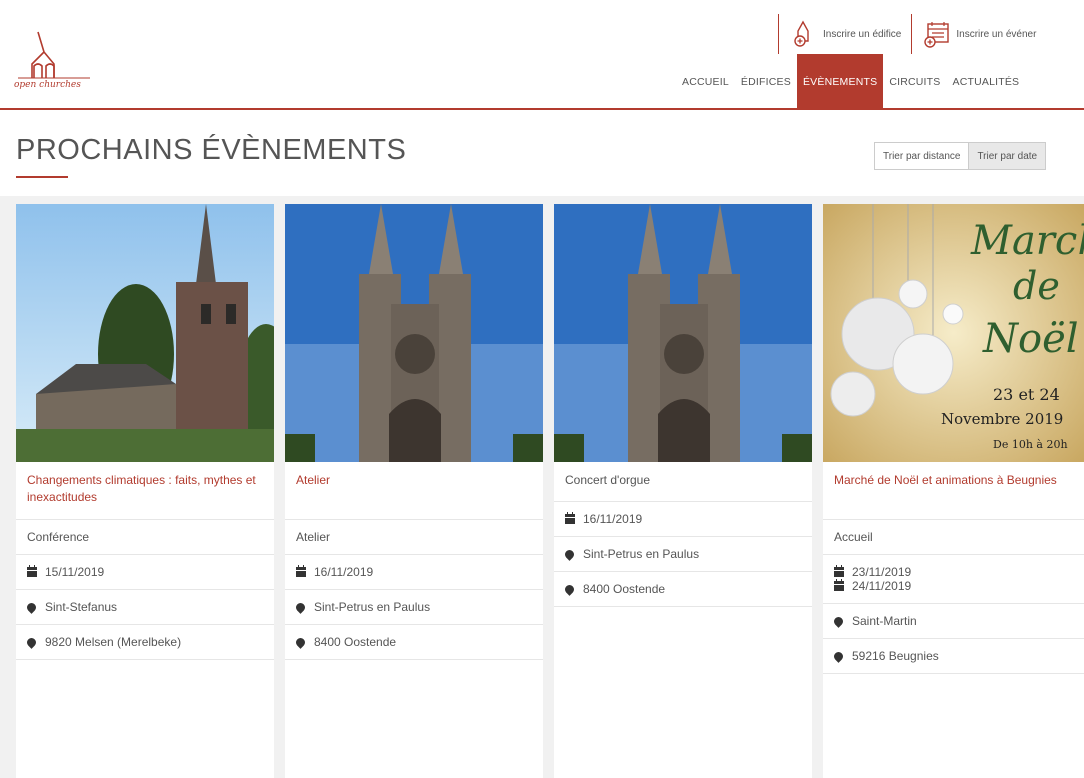 Image resolution: width=1084 pixels, height=778 pixels. I want to click on poster-line6: De 10h à 20h, so click(1030, 444).